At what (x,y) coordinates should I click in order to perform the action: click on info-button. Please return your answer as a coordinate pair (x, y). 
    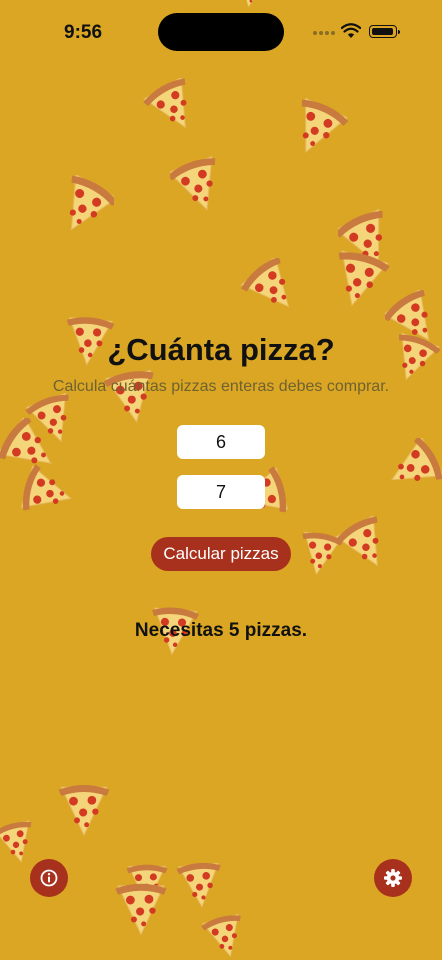
    Looking at the image, I should click on (49, 878).